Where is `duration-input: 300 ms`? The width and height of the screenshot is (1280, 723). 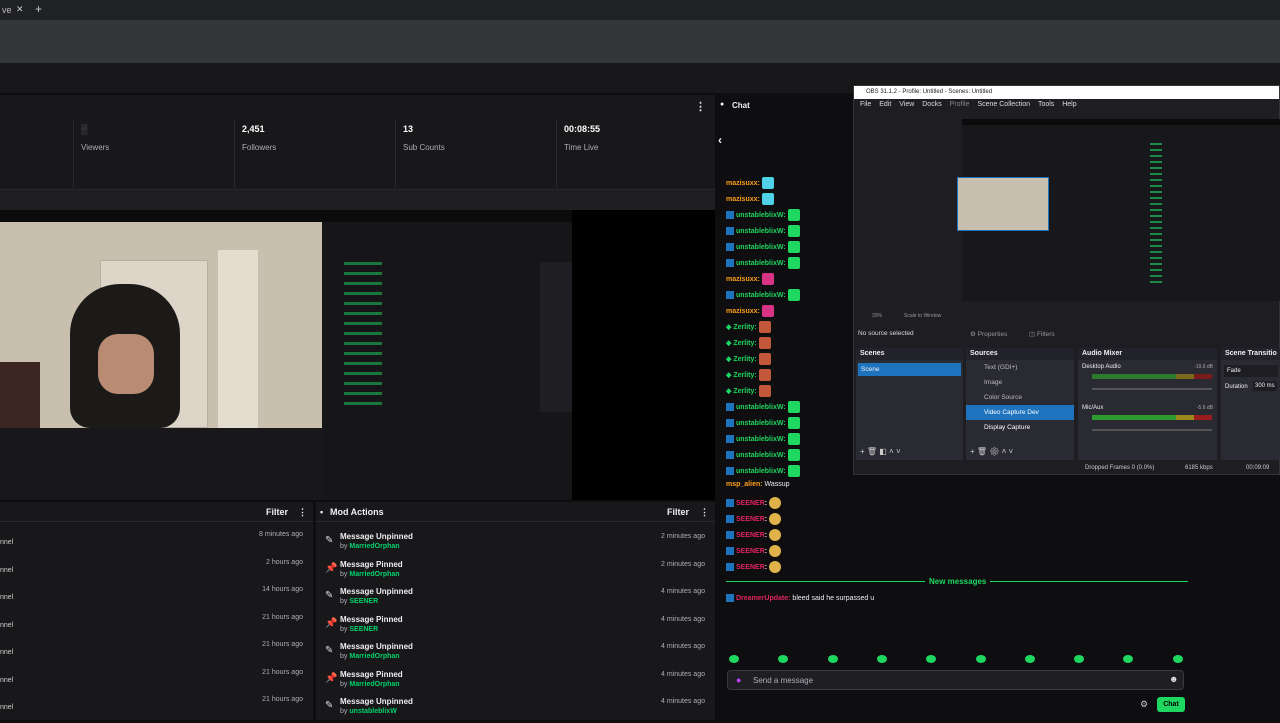
duration-input: 300 ms is located at coordinates (1265, 386).